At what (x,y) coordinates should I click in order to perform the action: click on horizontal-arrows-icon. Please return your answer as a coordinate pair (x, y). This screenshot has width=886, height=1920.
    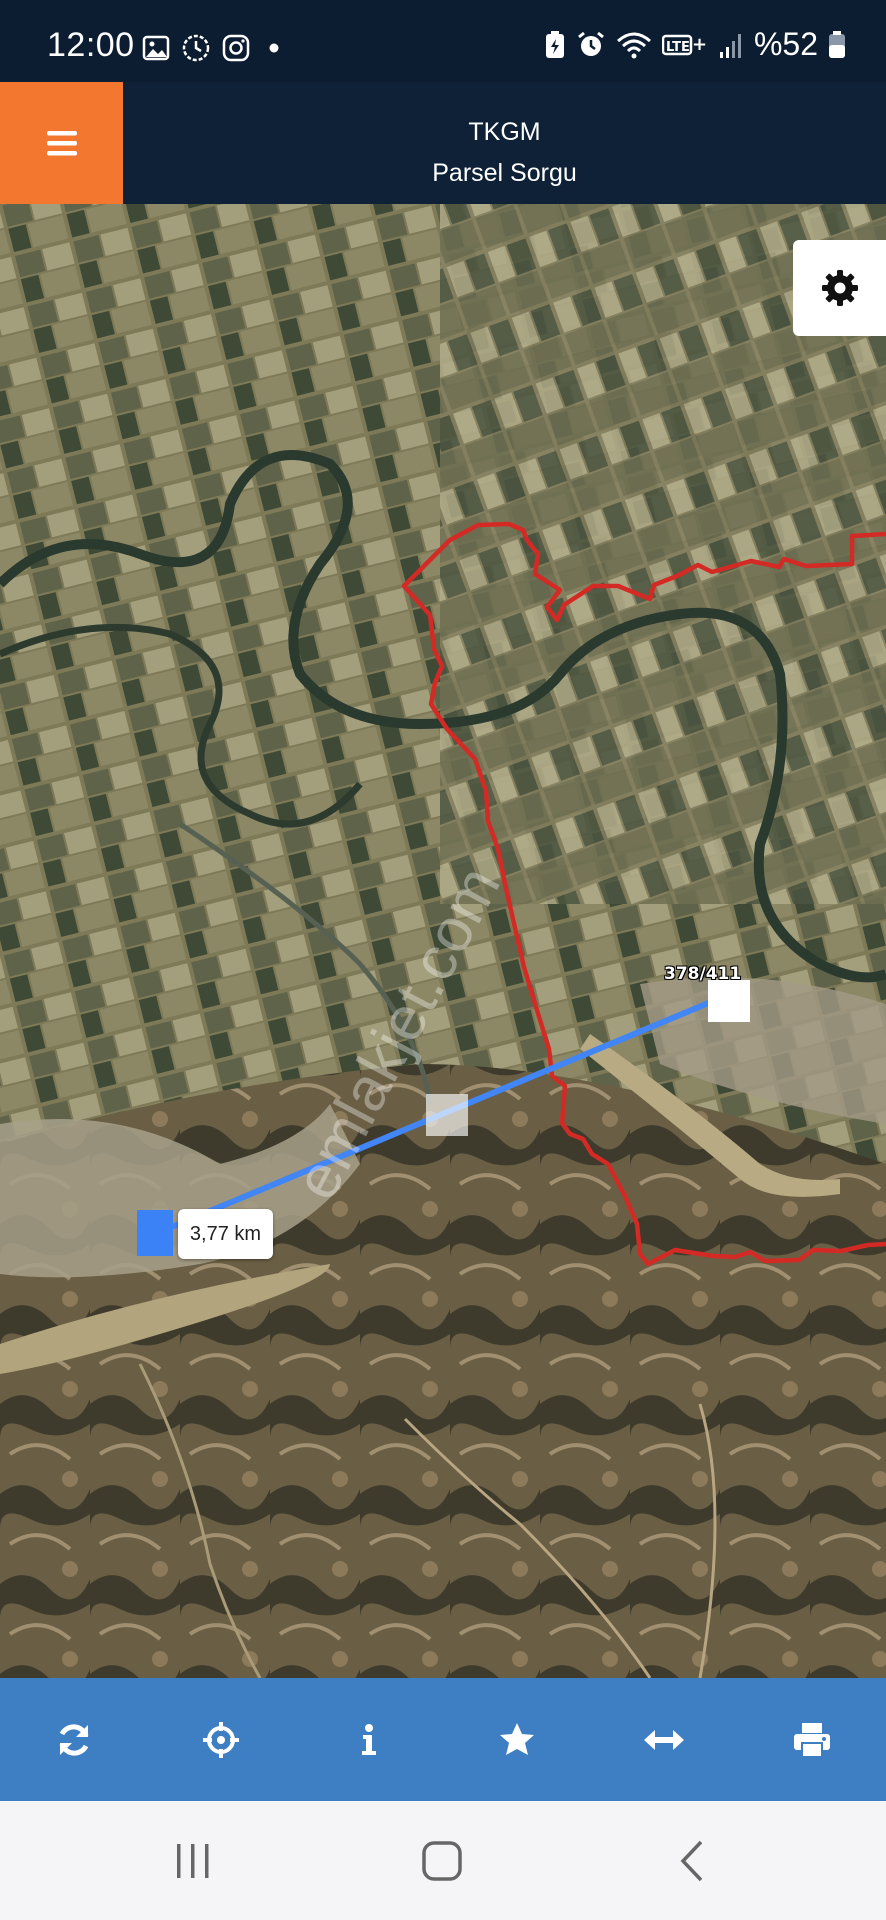
    Looking at the image, I should click on (664, 1739).